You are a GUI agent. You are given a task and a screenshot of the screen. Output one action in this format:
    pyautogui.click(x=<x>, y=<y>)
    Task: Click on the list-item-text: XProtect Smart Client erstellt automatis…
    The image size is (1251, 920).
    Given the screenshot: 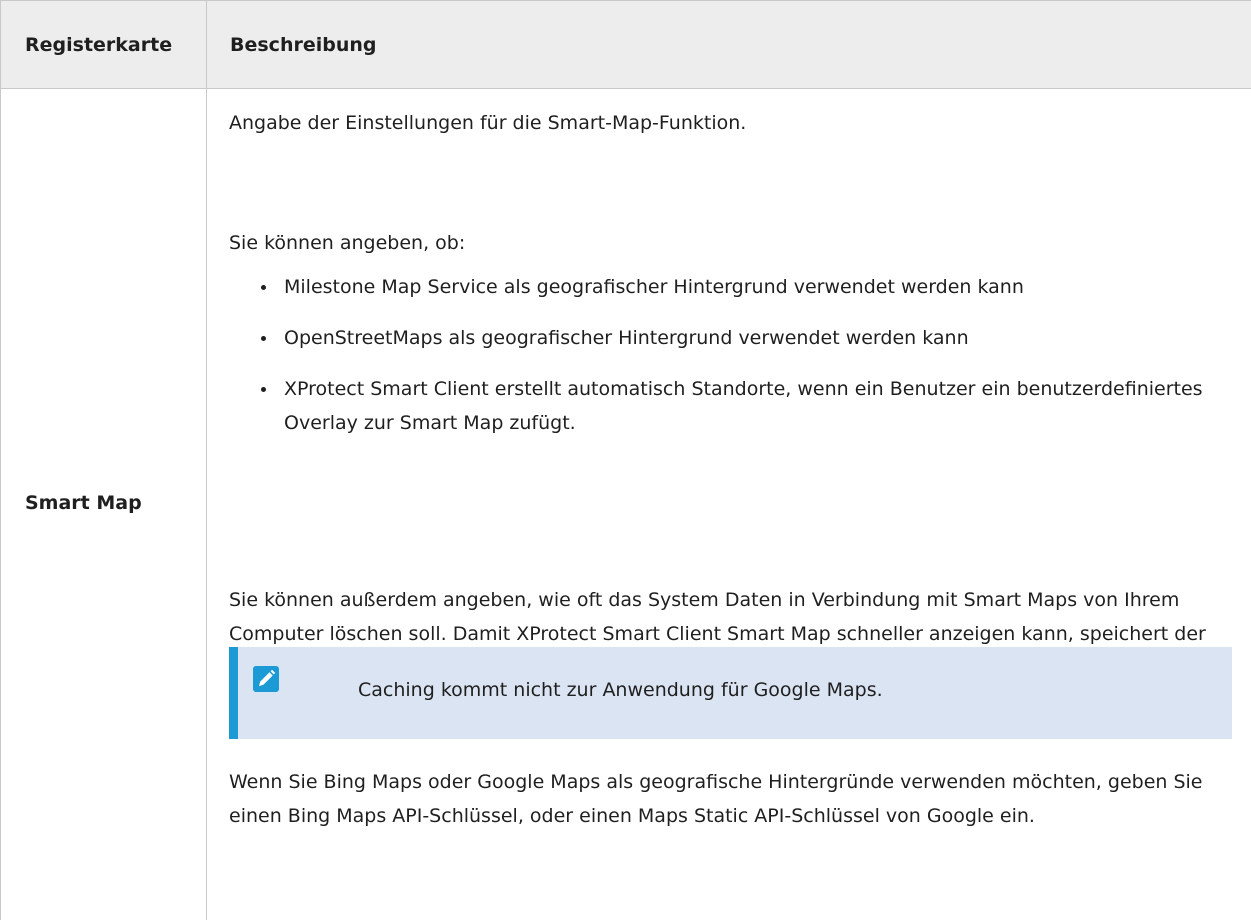 What is the action you would take?
    pyautogui.click(x=743, y=406)
    